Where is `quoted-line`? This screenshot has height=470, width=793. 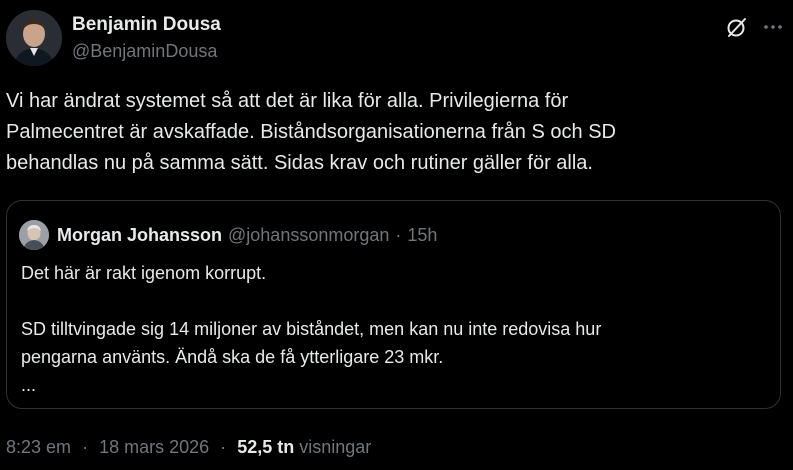
quoted-line is located at coordinates (393, 301).